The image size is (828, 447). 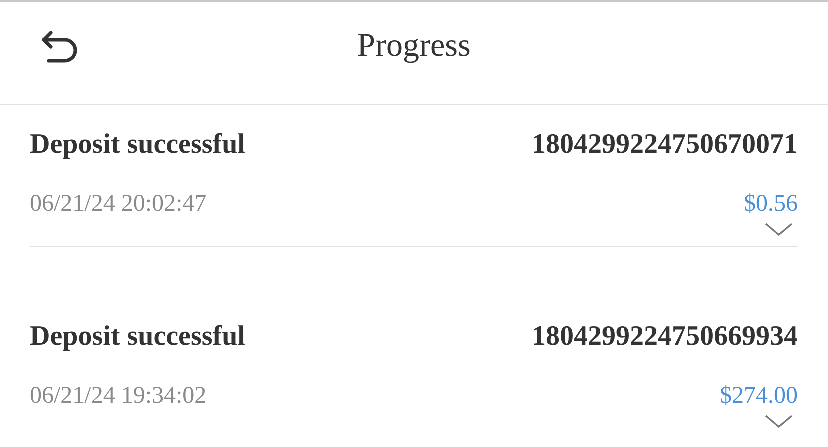 I want to click on transaction-id: 1804299224750669934, so click(x=665, y=337).